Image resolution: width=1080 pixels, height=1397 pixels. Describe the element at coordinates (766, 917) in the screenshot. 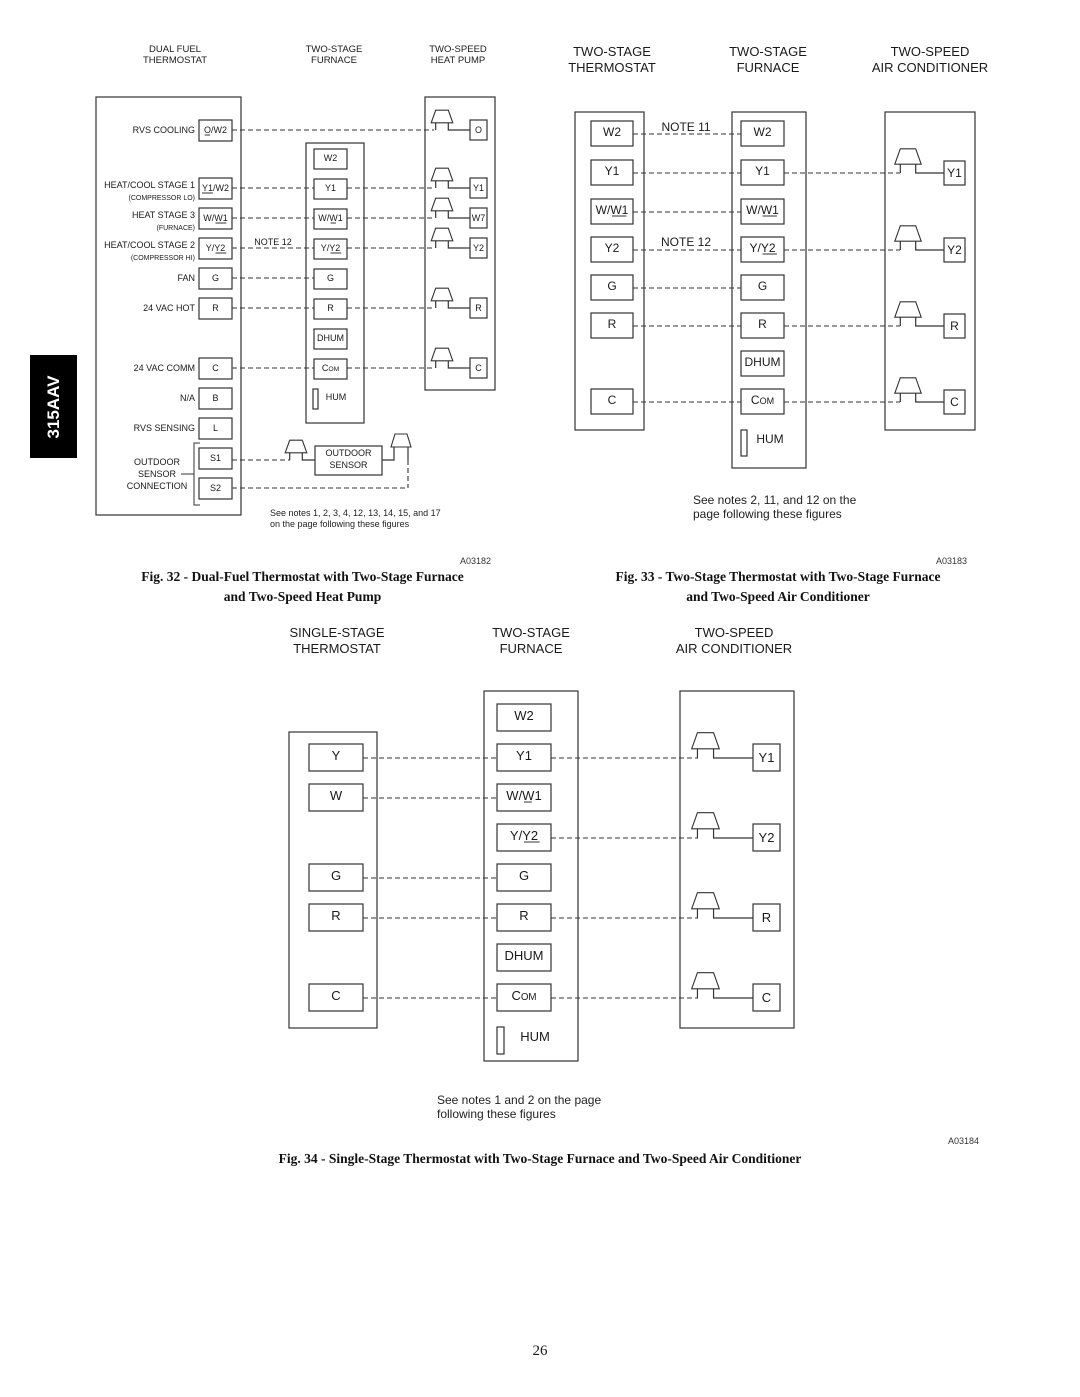

I see `fig34-ac-terminal-label: R` at that location.